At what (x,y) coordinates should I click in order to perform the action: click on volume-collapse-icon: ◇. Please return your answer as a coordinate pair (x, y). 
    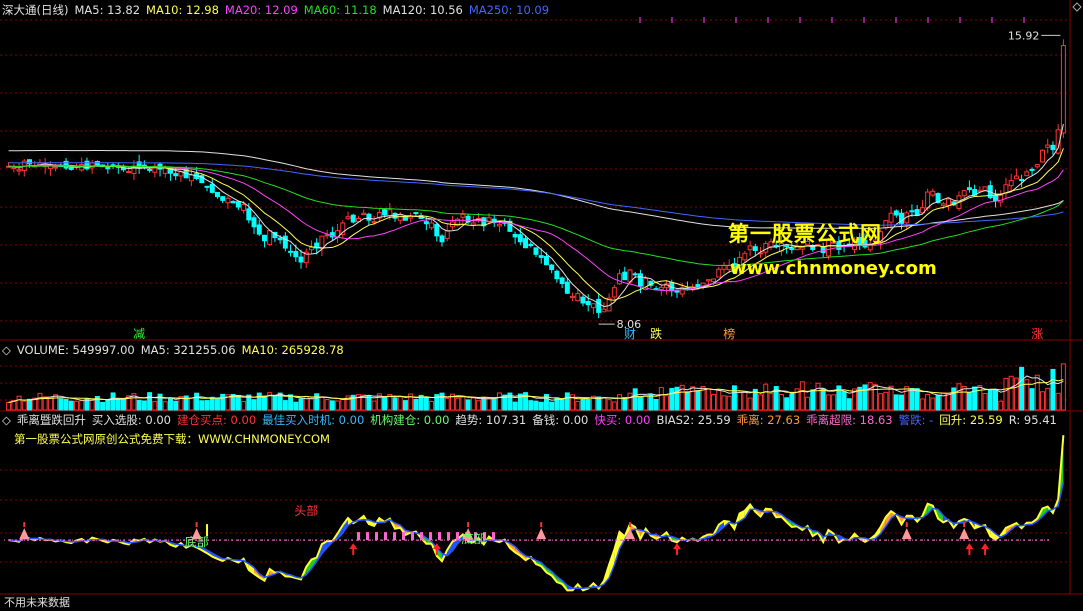
    Looking at the image, I should click on (6, 350).